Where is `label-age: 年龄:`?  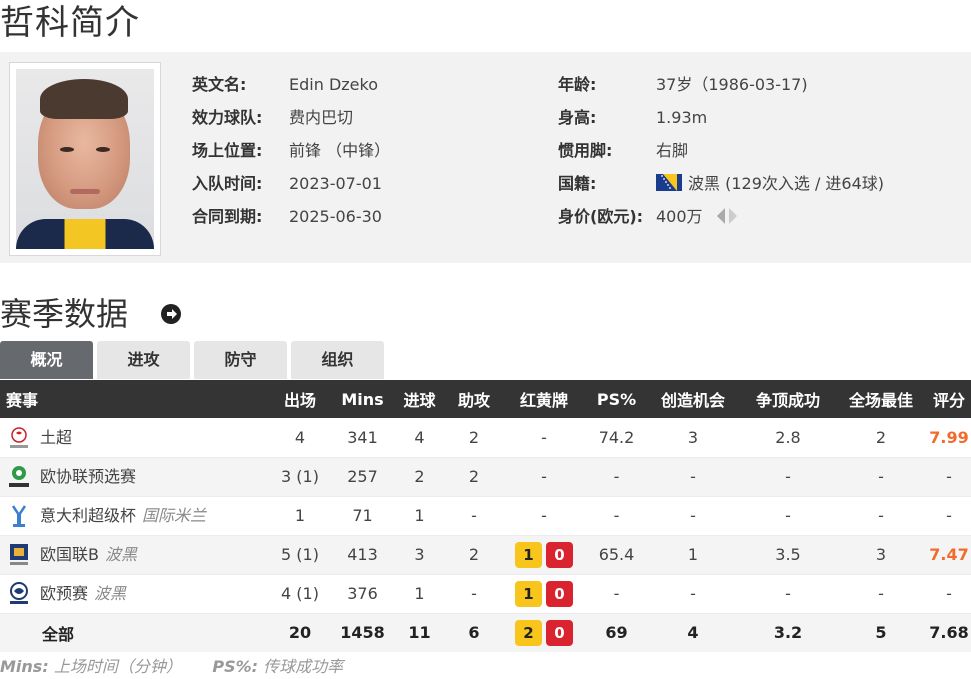 label-age: 年龄: is located at coordinates (577, 84).